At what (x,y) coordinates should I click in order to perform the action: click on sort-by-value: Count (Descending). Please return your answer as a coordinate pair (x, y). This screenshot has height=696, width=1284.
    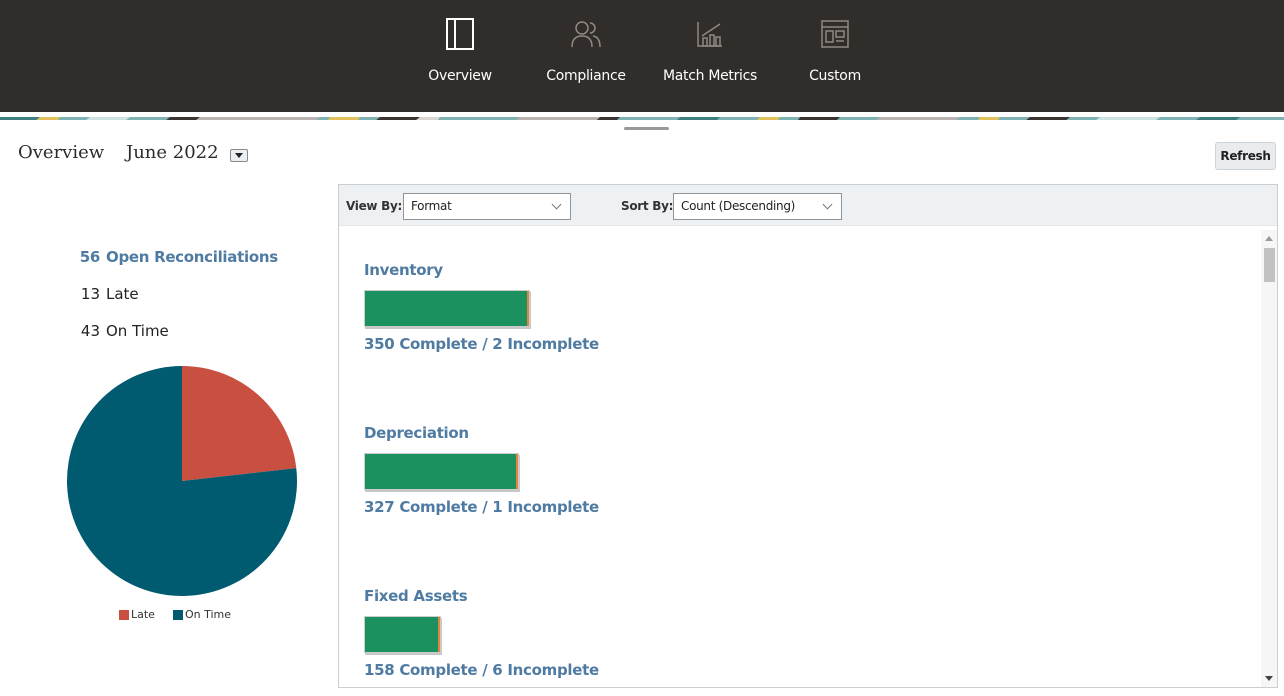
    Looking at the image, I should click on (738, 206).